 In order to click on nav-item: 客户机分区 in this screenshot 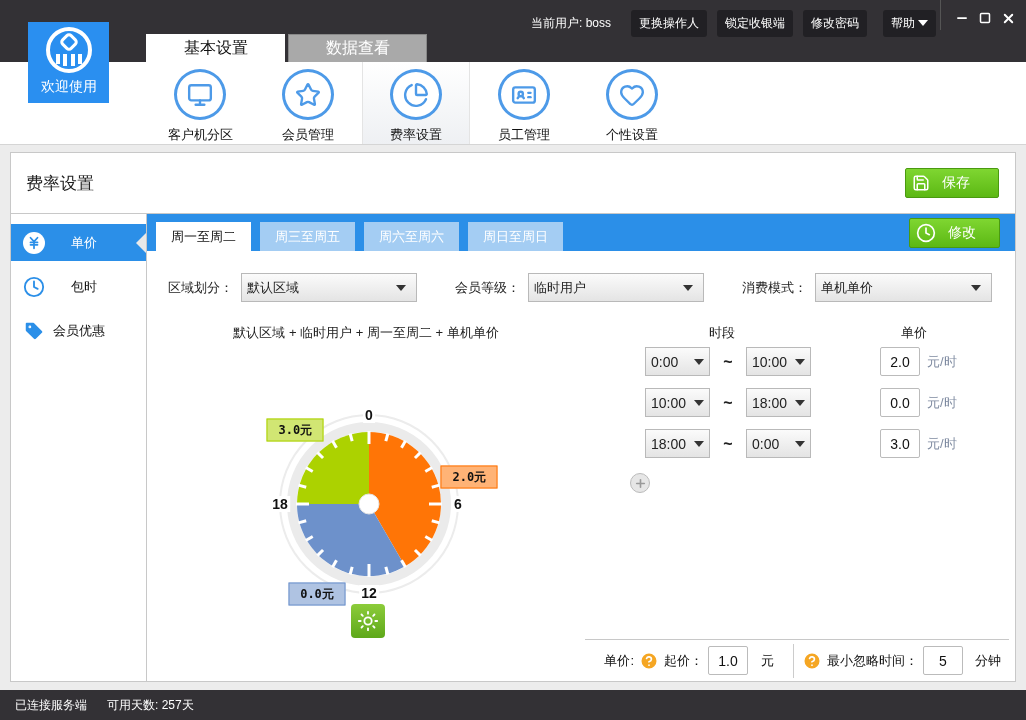, I will do `click(200, 103)`.